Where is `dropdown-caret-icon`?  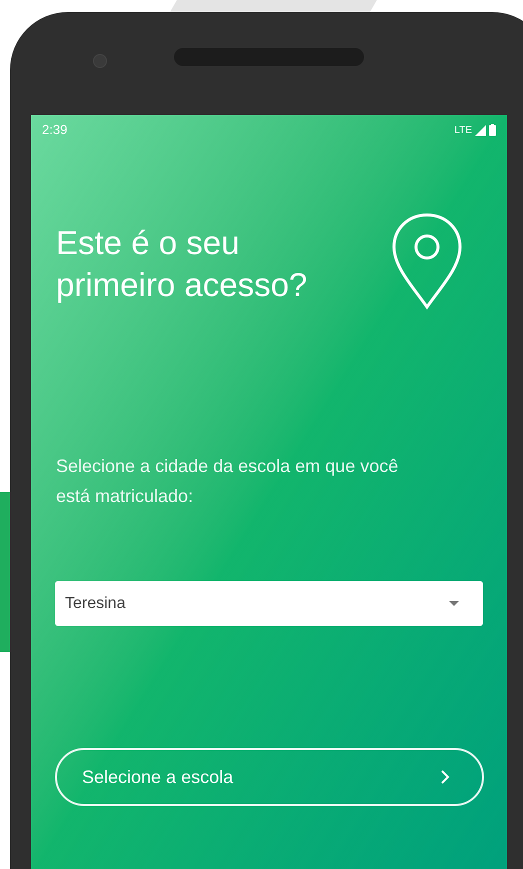 dropdown-caret-icon is located at coordinates (454, 603).